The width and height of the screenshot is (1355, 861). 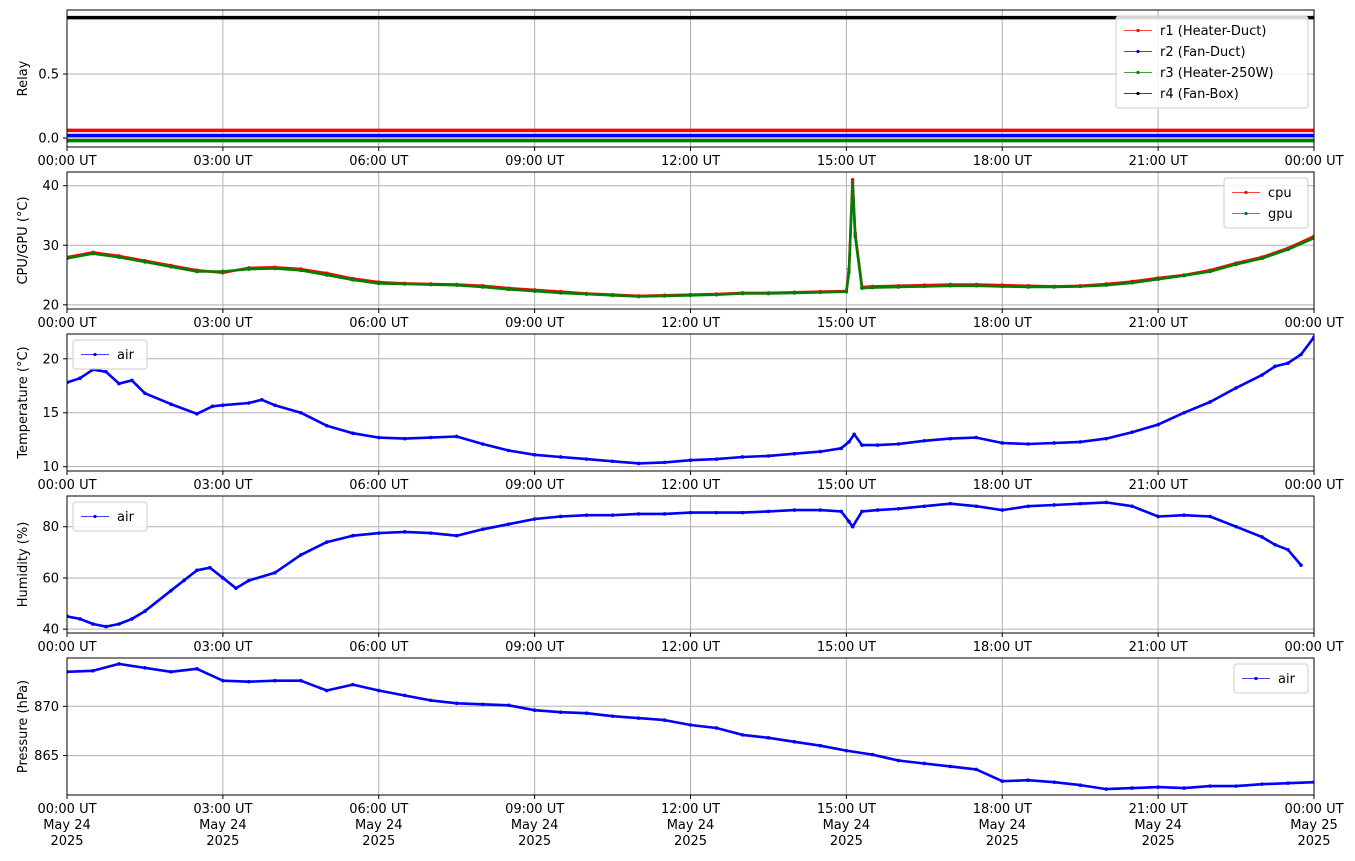 I want to click on legend-pressure: air, so click(x=1271, y=678).